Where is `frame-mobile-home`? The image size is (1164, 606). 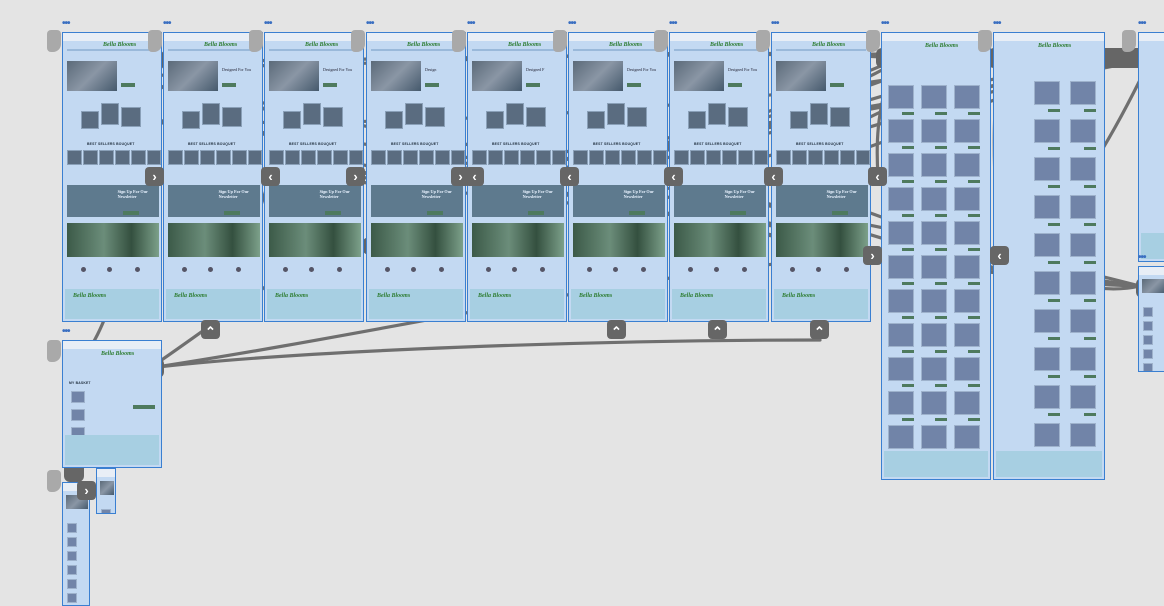
frame-mobile-home is located at coordinates (76, 544).